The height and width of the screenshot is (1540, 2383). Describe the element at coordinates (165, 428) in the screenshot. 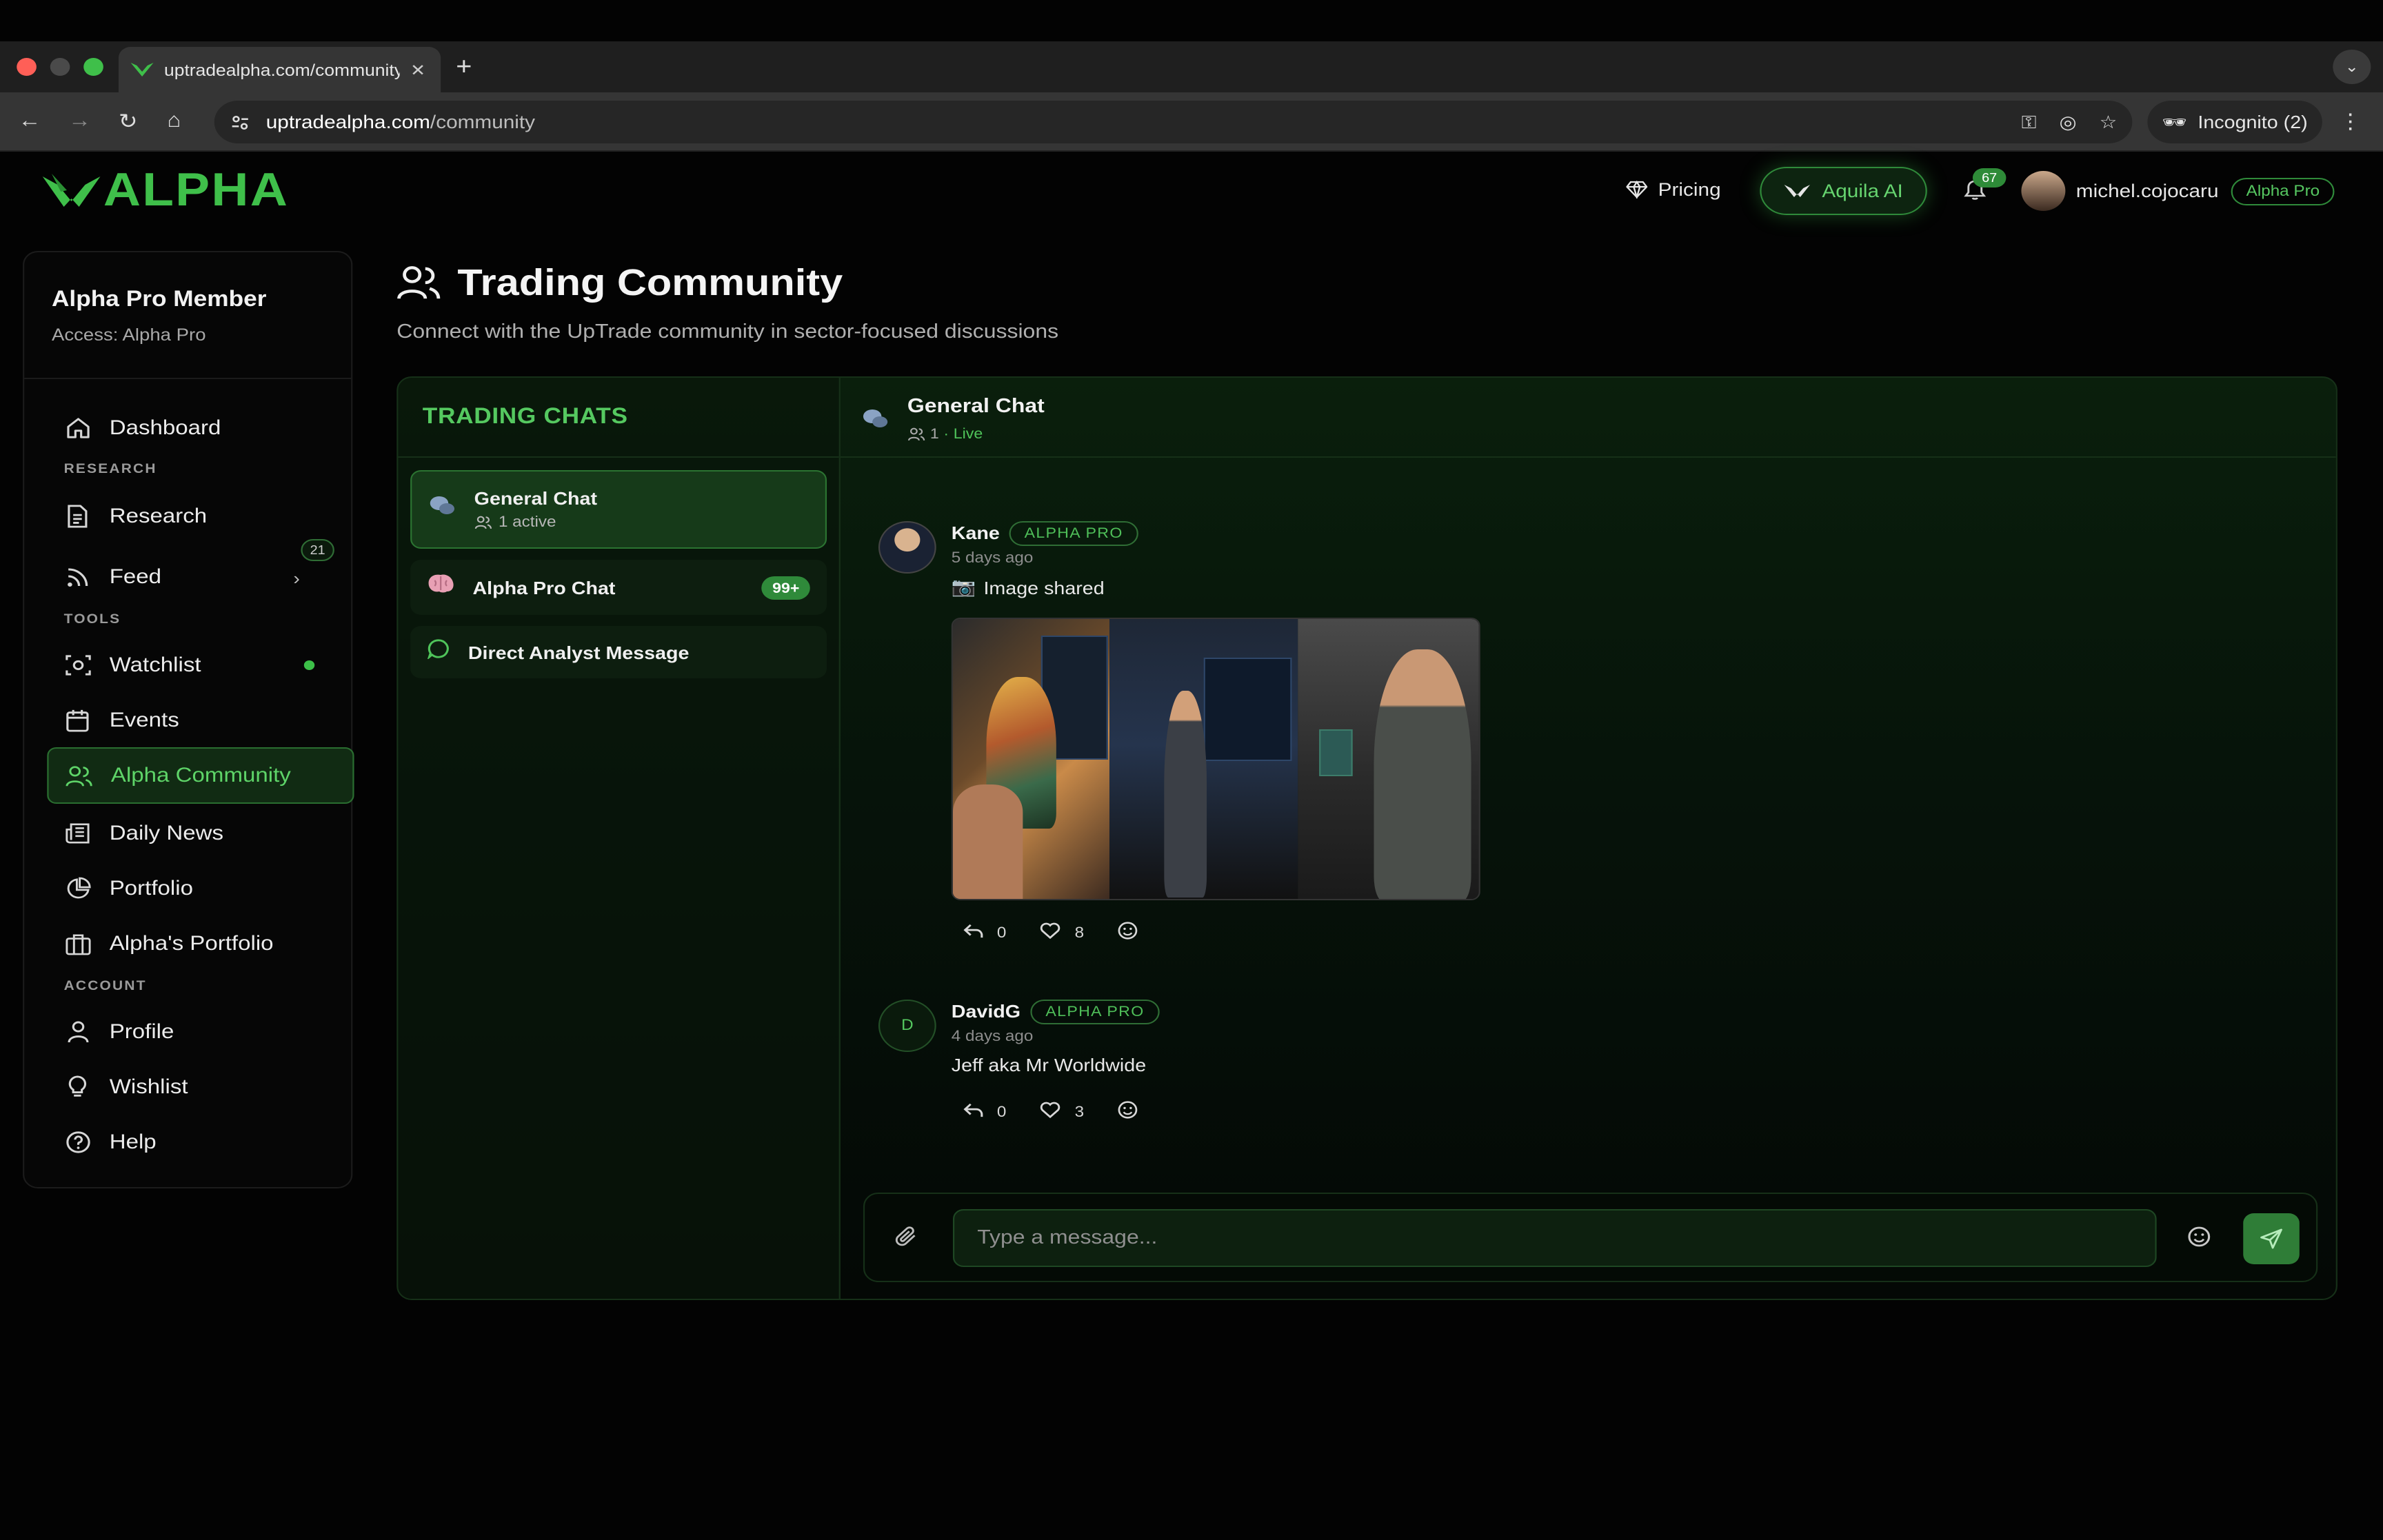

I see `sidebar-item-label: Dashboard` at that location.